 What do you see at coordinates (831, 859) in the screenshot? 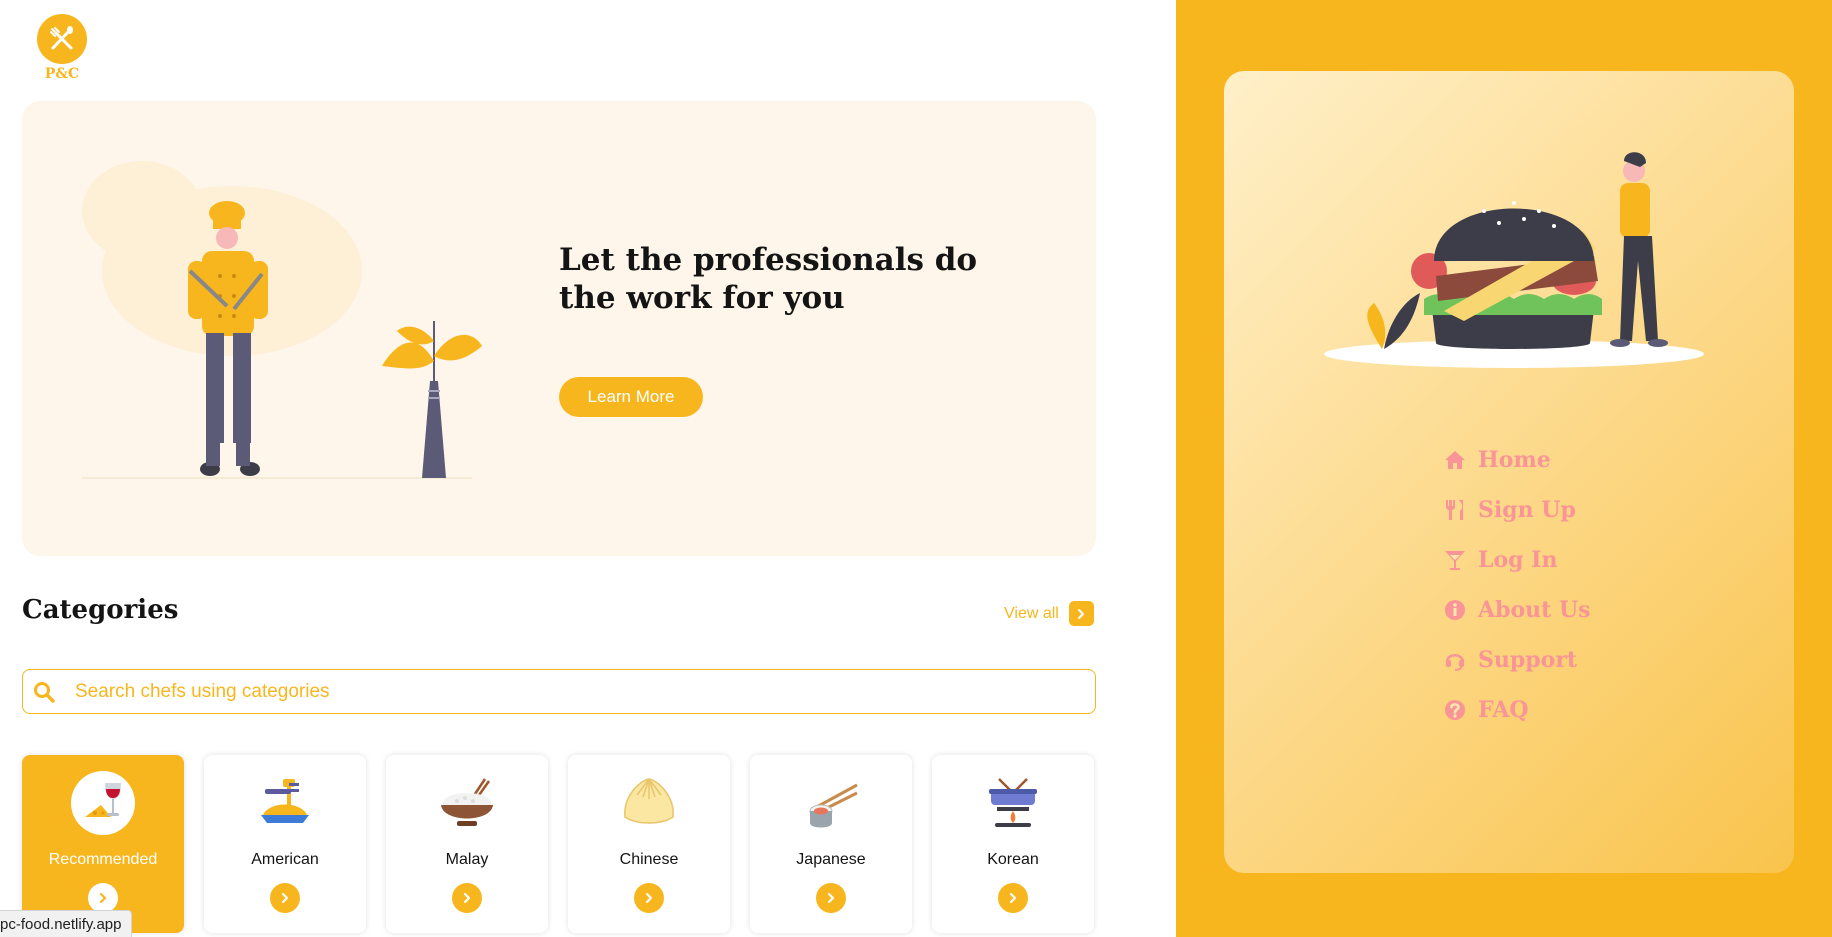
I see `category-label: Japanese` at bounding box center [831, 859].